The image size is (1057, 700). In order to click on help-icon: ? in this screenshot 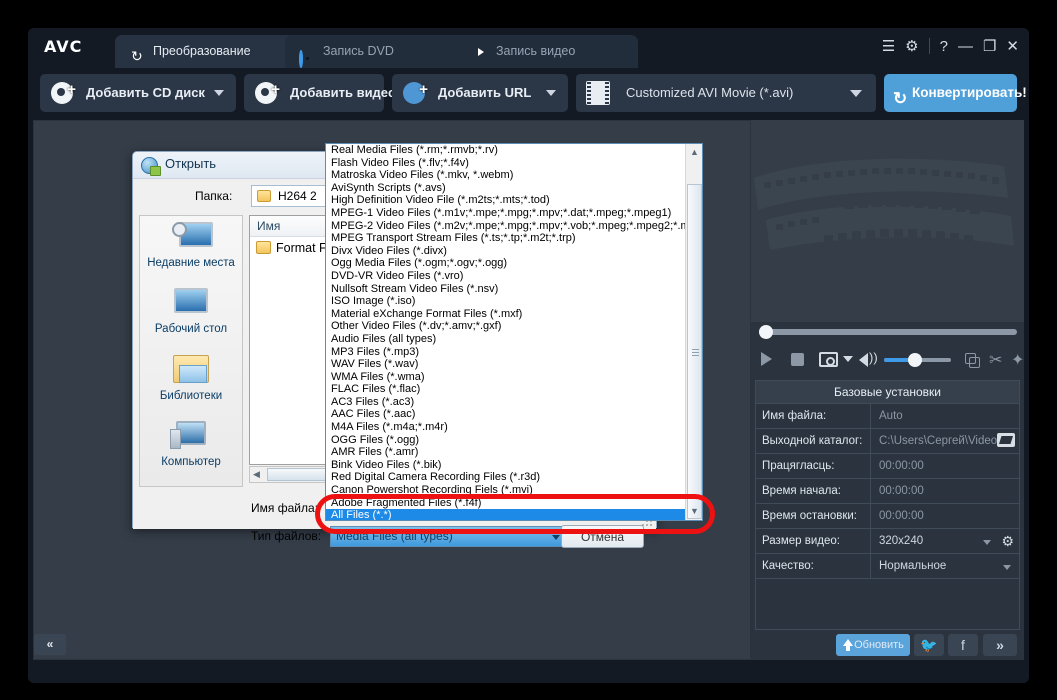, I will do `click(944, 46)`.